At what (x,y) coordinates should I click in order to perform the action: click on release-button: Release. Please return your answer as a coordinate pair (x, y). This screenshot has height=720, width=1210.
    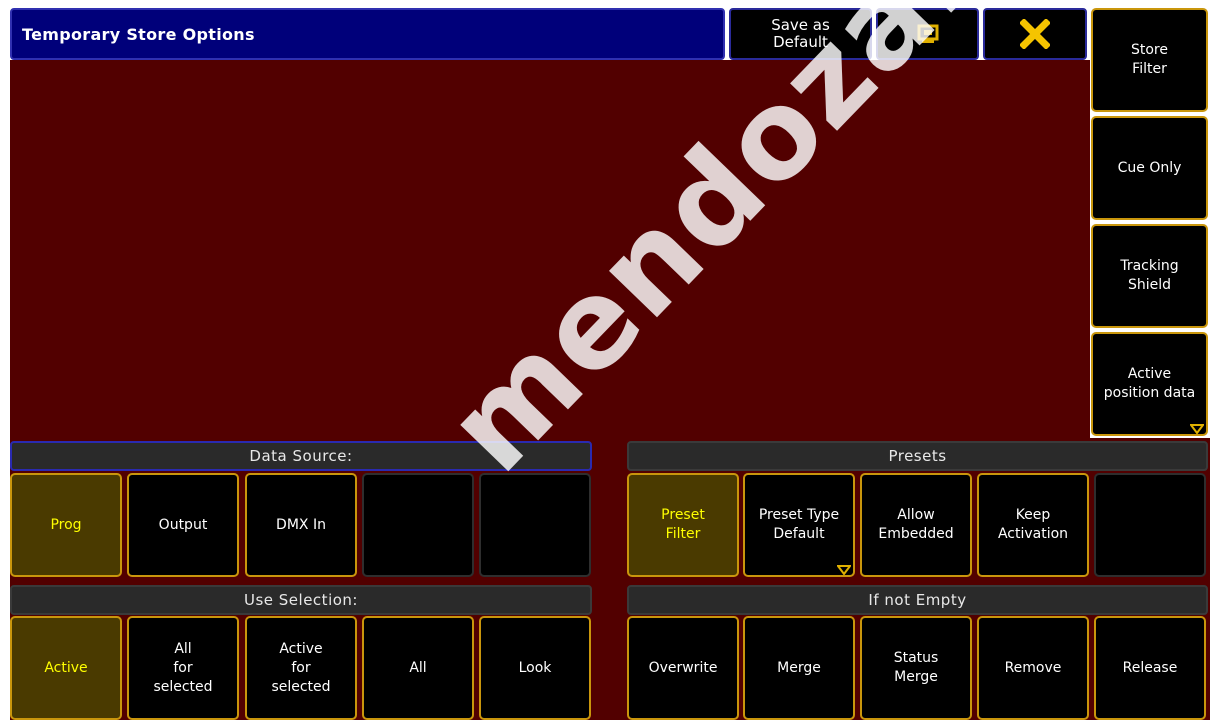
    Looking at the image, I should click on (1150, 668).